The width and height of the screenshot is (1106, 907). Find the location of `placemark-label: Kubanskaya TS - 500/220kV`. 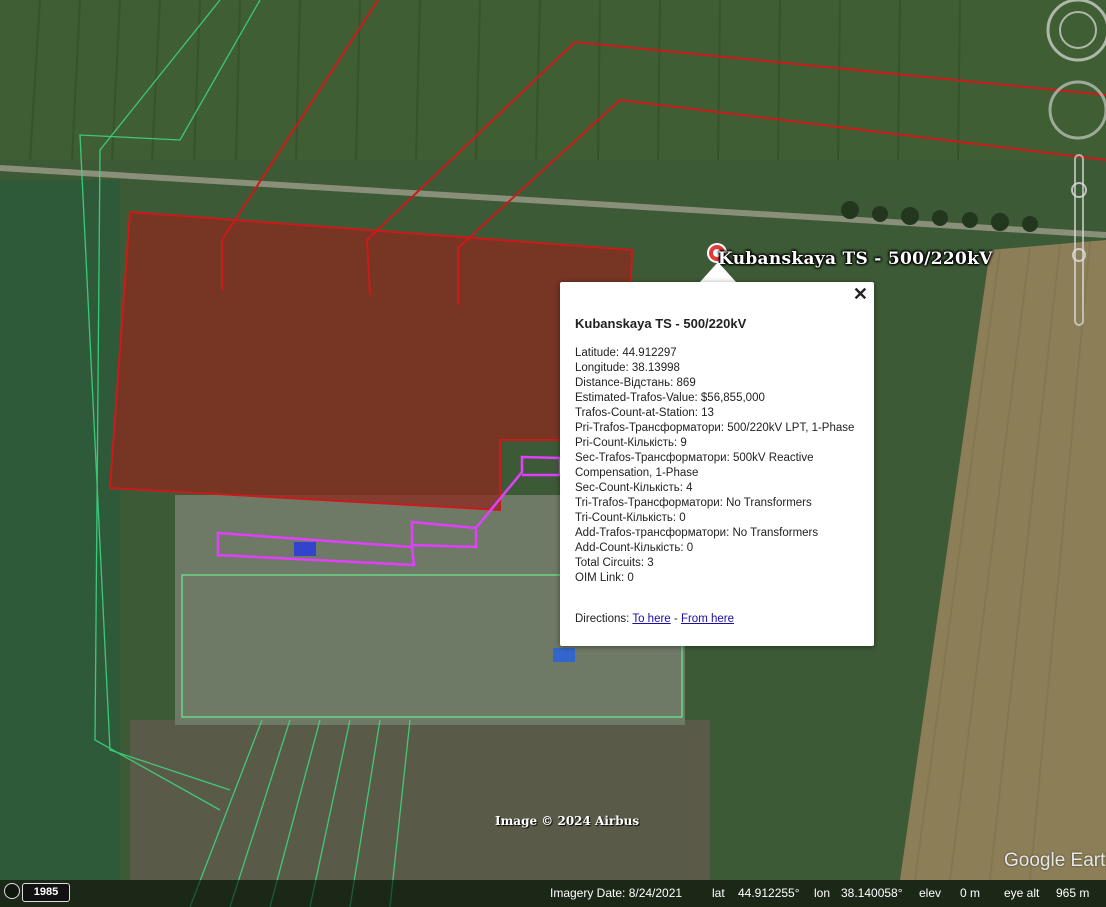

placemark-label: Kubanskaya TS - 500/220kV is located at coordinates (855, 259).